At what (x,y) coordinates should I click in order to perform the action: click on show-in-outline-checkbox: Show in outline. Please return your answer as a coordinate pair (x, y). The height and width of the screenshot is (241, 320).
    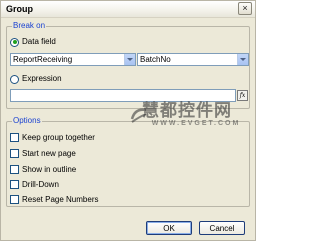
    Looking at the image, I should click on (43, 169).